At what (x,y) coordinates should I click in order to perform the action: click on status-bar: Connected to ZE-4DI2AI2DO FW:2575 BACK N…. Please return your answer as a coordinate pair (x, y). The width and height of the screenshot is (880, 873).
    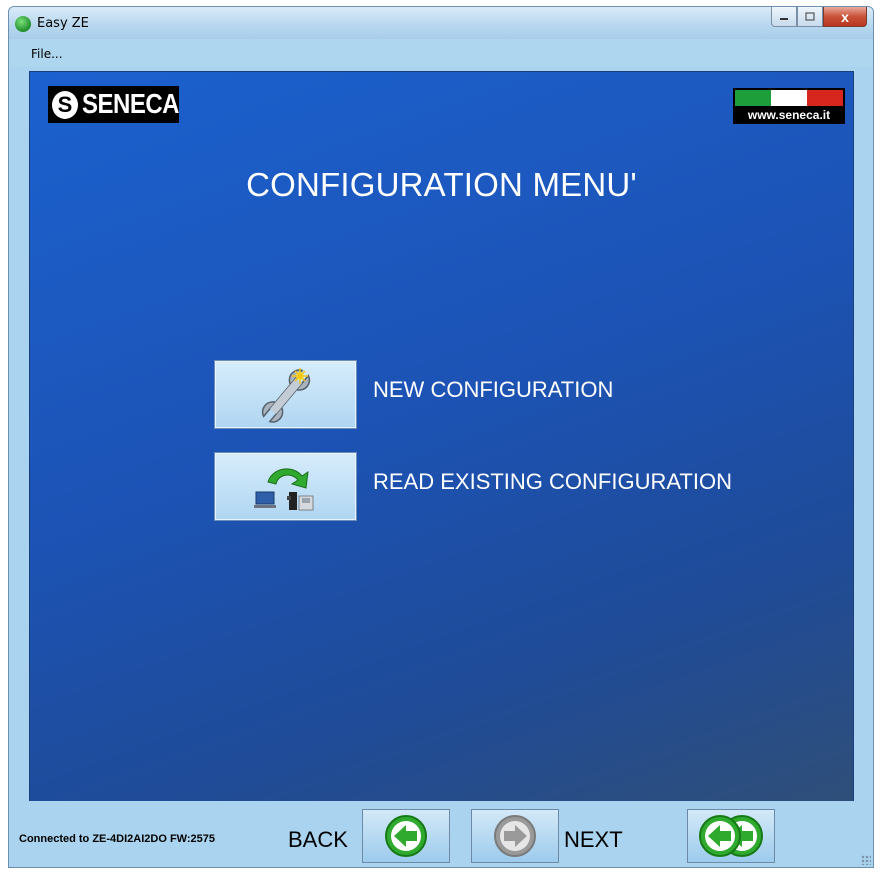
    Looking at the image, I should click on (441, 834).